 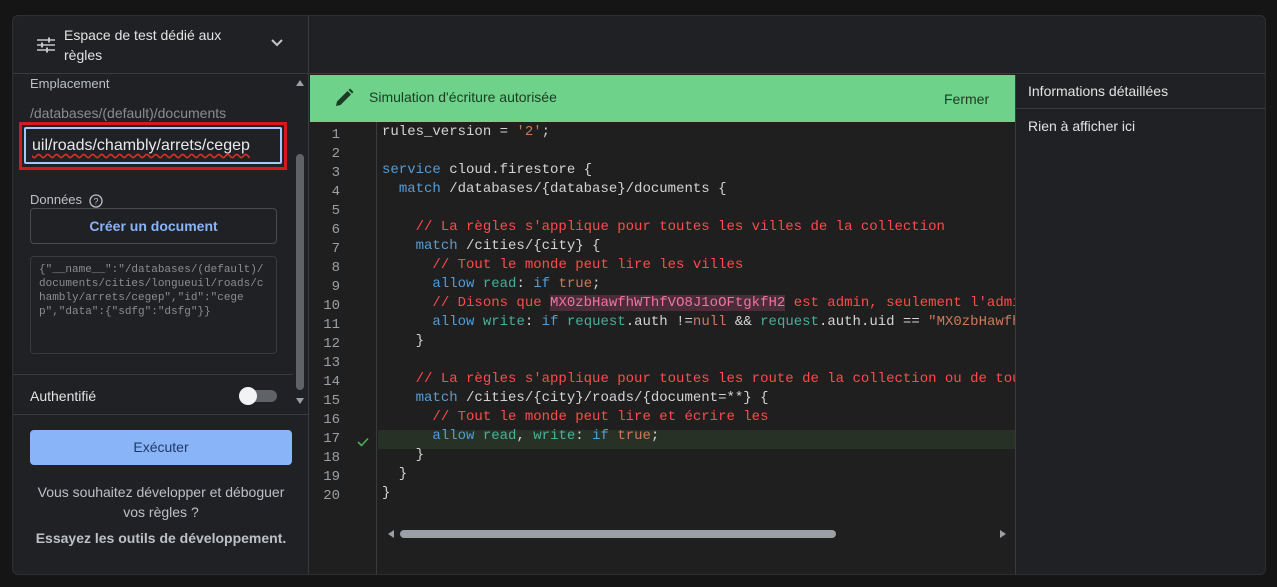 I want to click on document-path-value: uil/roads/chambly/arrets/cegep, so click(x=141, y=145).